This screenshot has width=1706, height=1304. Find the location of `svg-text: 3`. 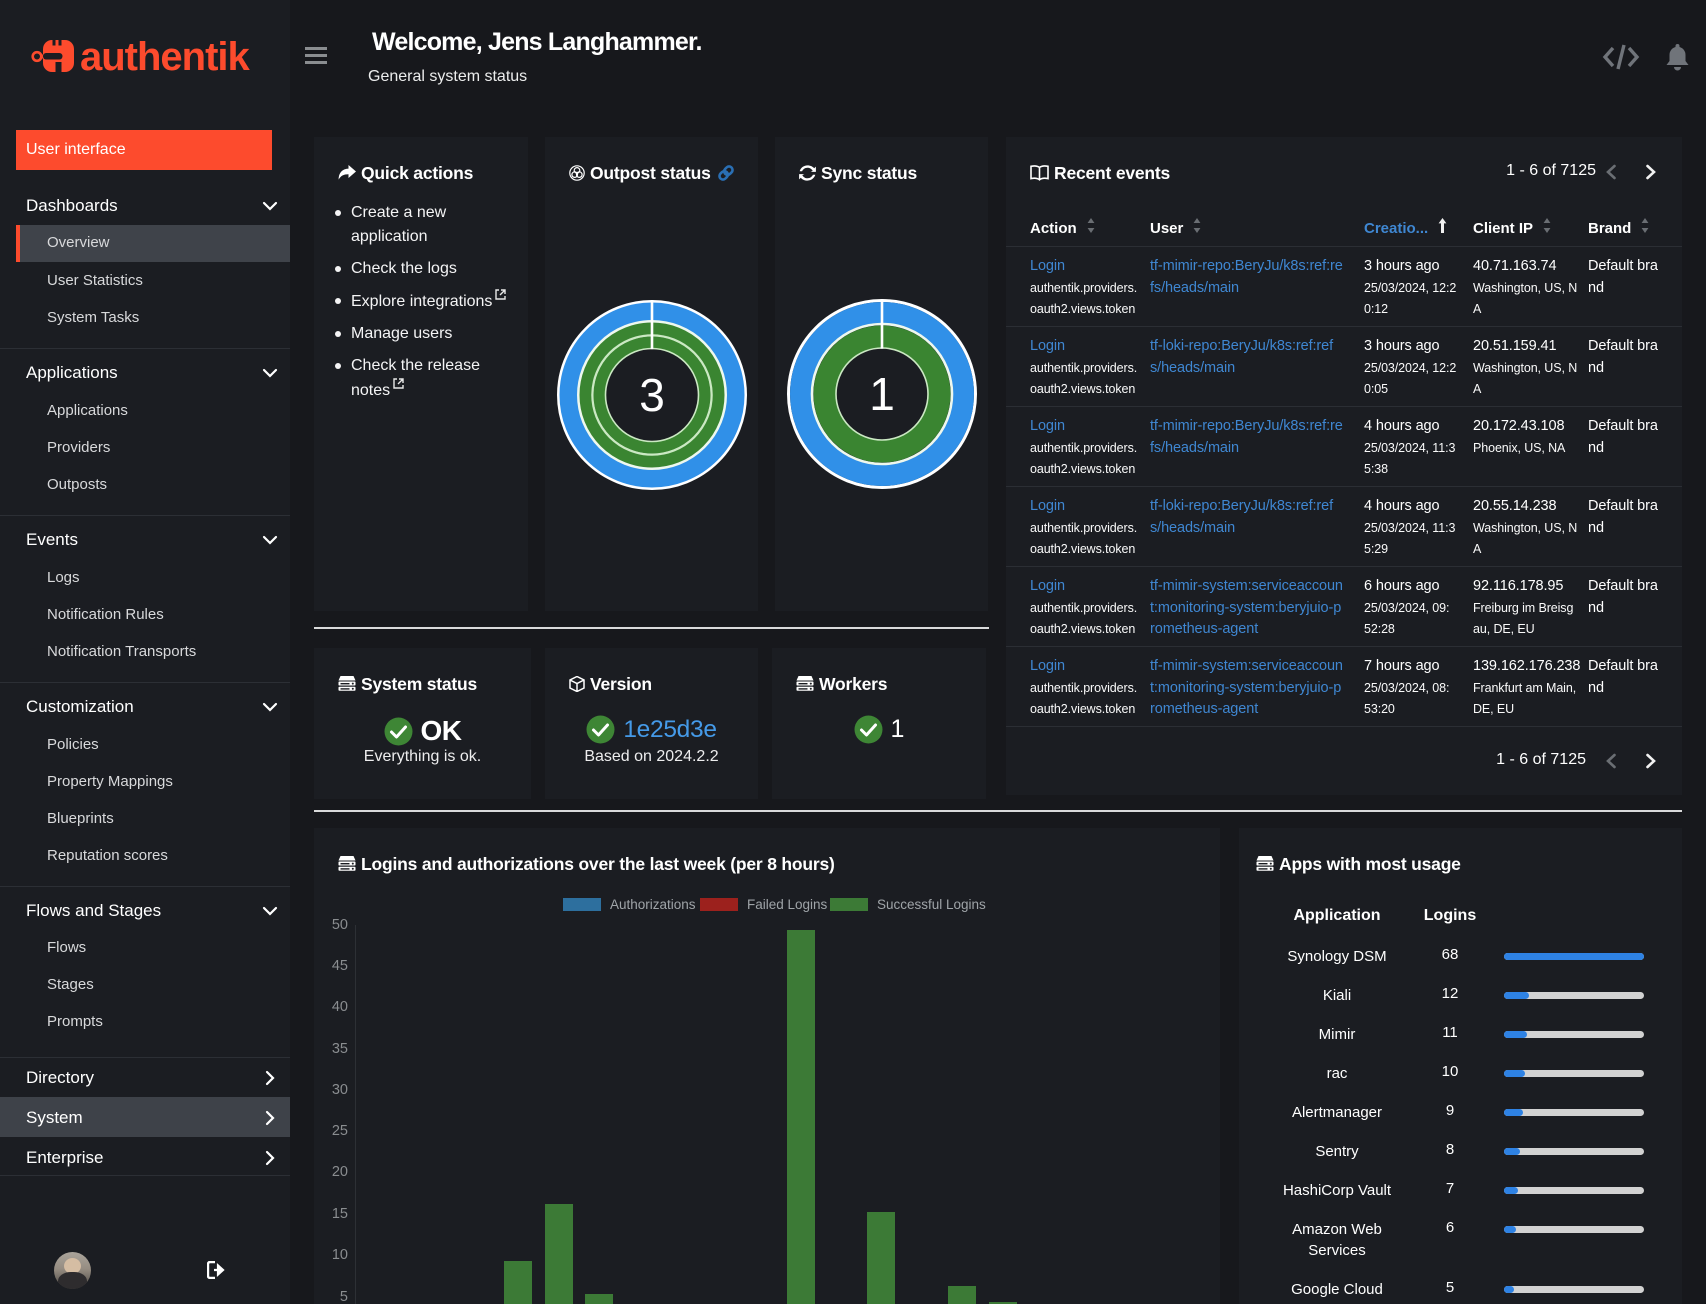

svg-text: 3 is located at coordinates (652, 395).